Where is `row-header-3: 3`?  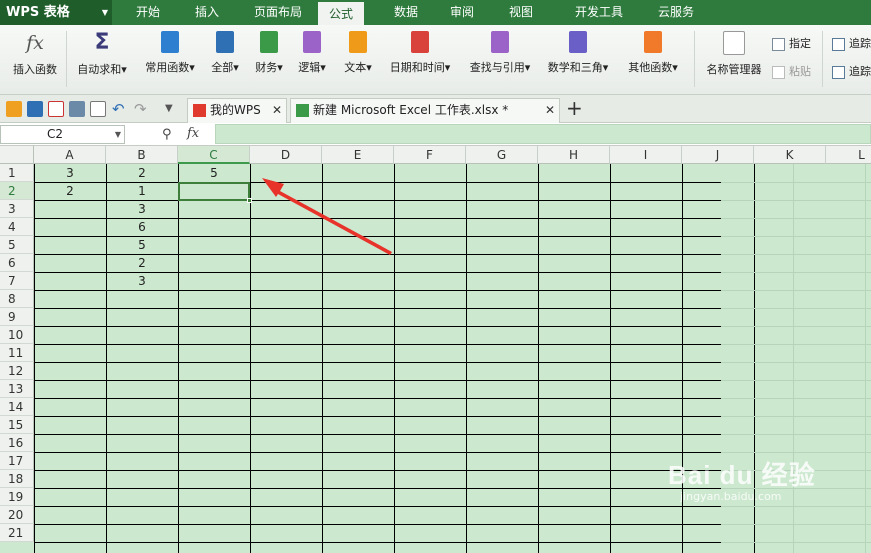
row-header-3: 3 is located at coordinates (17, 209).